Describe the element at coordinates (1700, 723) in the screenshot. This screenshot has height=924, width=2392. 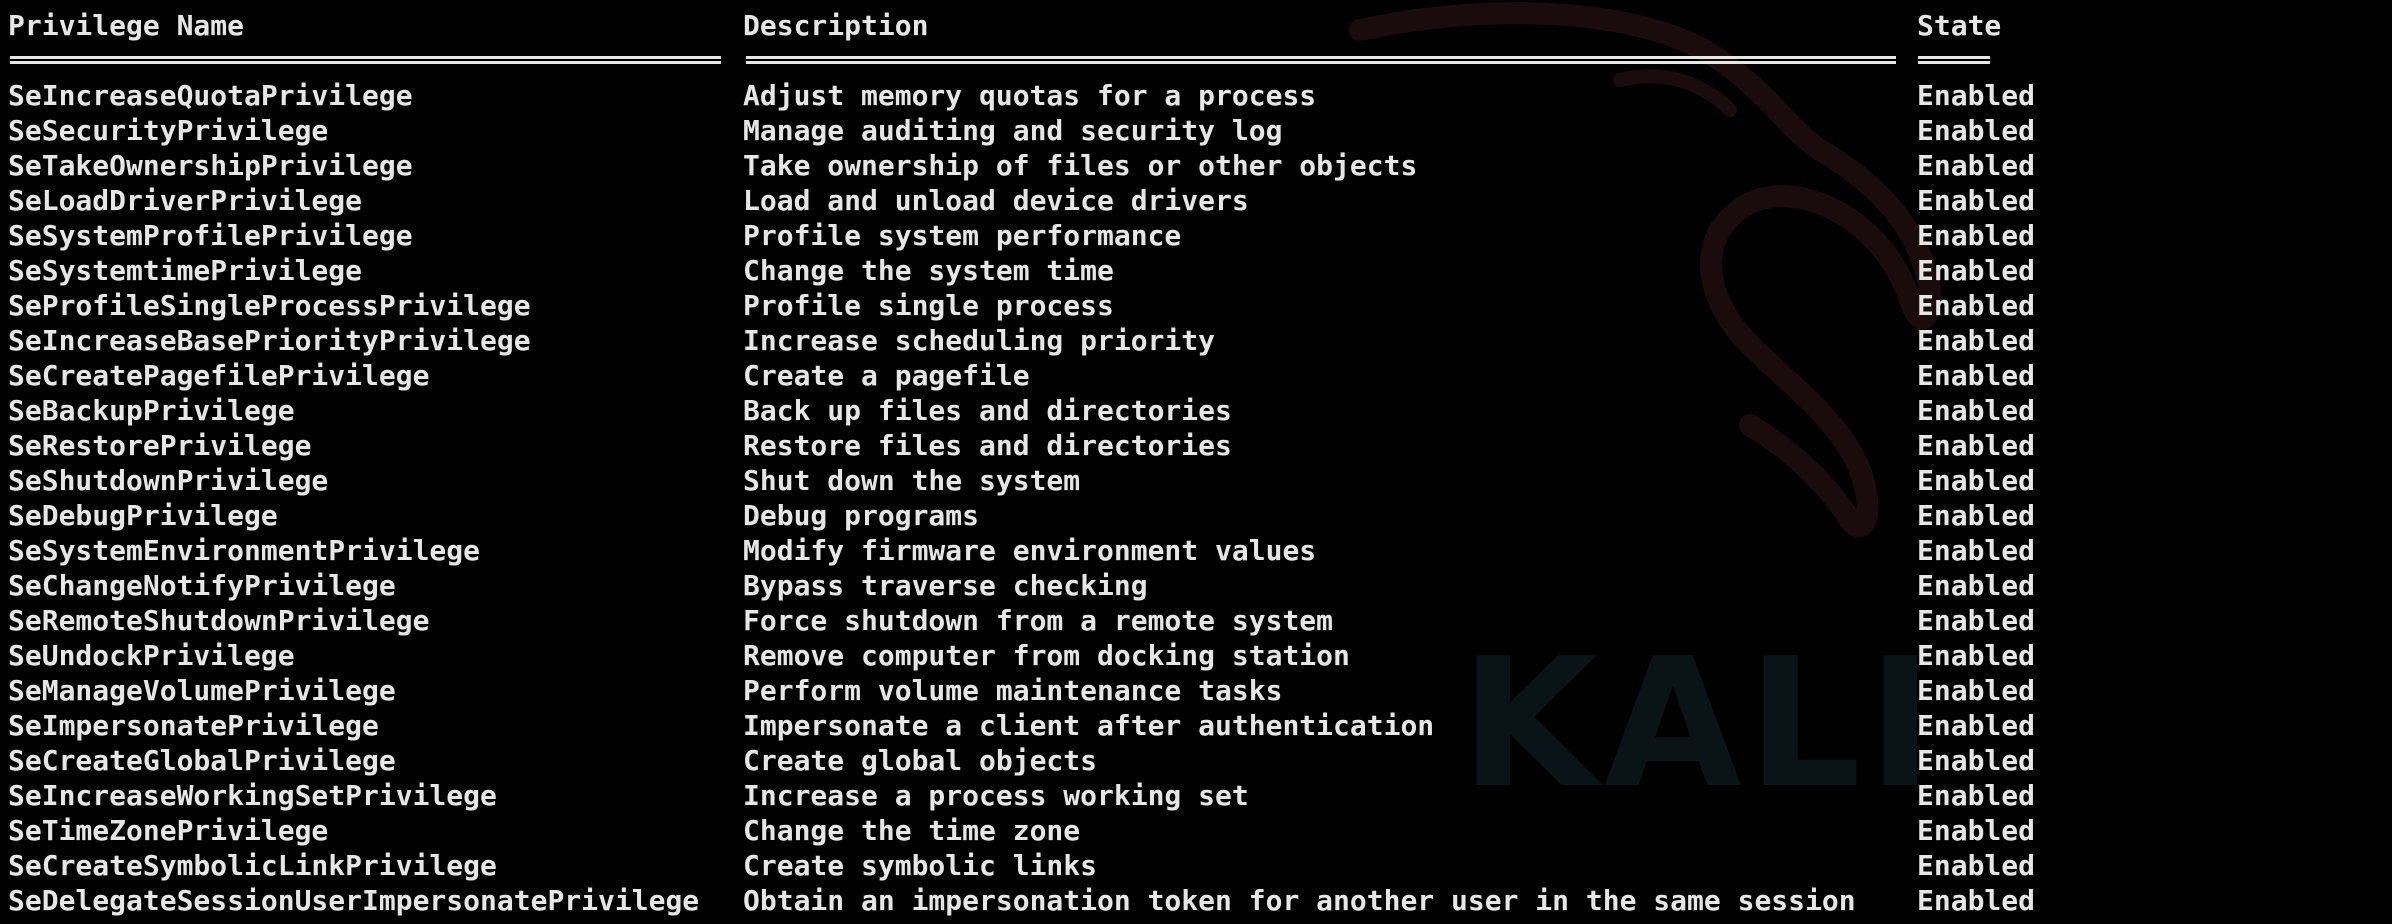
I see `kali-watermark-text: KALI` at that location.